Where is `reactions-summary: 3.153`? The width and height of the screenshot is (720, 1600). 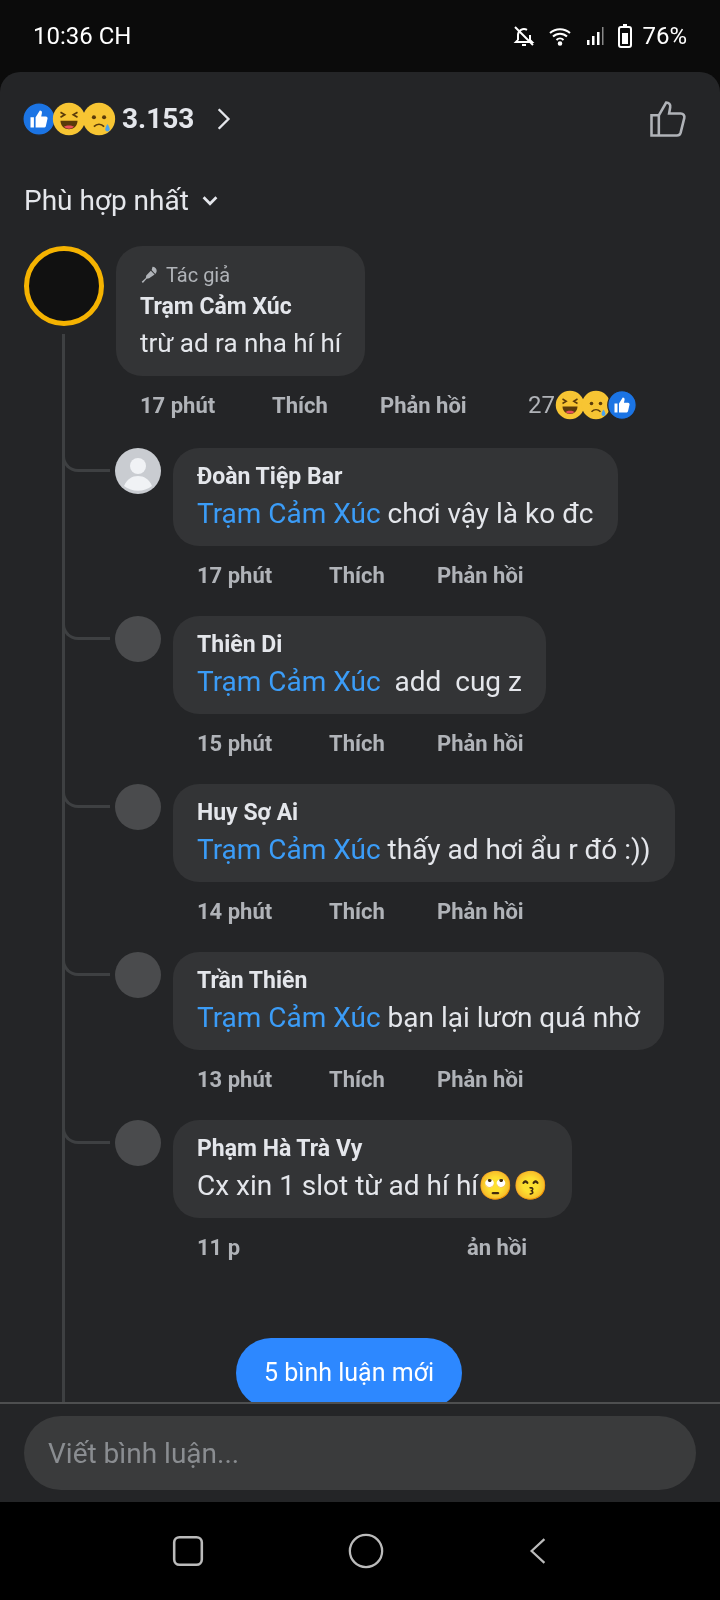
reactions-summary: 3.153 is located at coordinates (129, 119).